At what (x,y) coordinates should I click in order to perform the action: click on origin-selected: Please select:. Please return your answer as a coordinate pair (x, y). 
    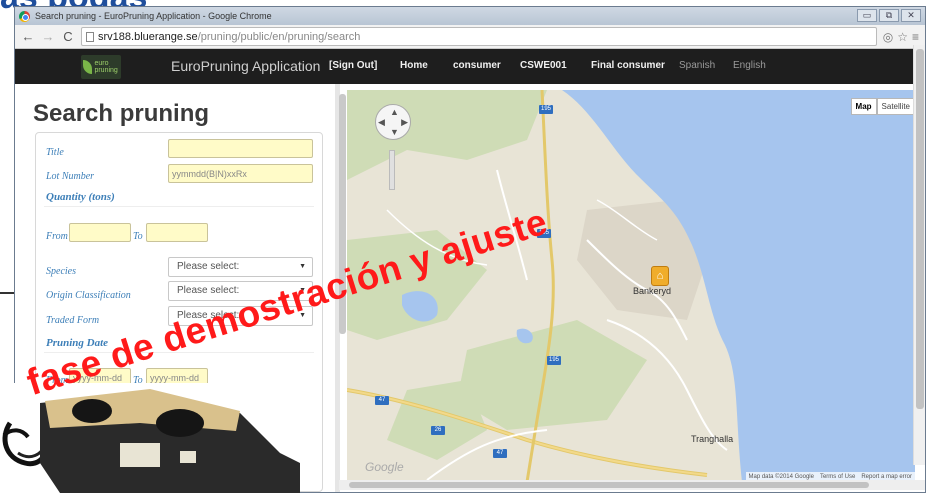
    Looking at the image, I should click on (208, 290).